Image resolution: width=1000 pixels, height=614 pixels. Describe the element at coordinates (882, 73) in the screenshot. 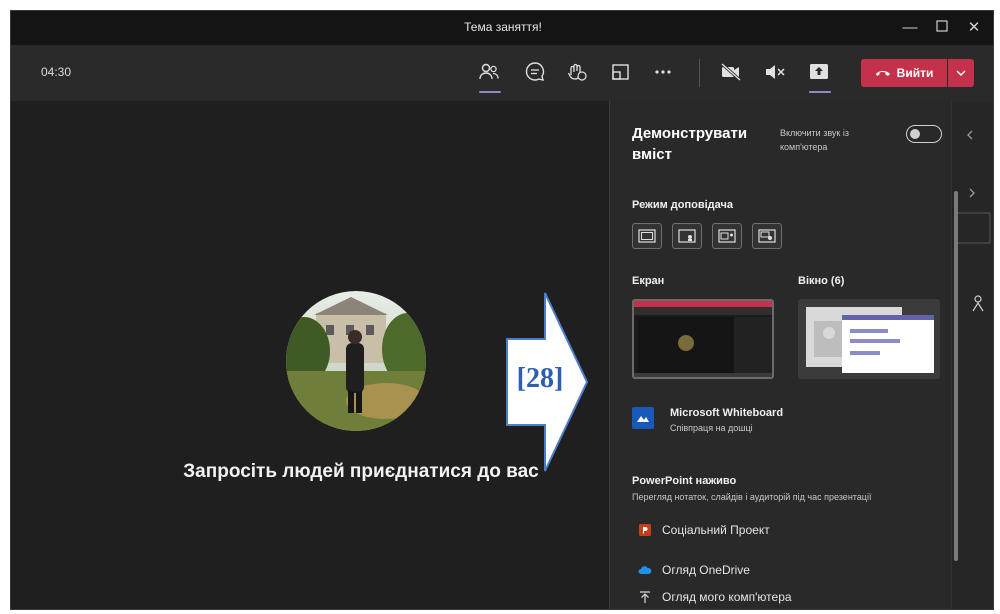

I see `hang-up-icon` at that location.